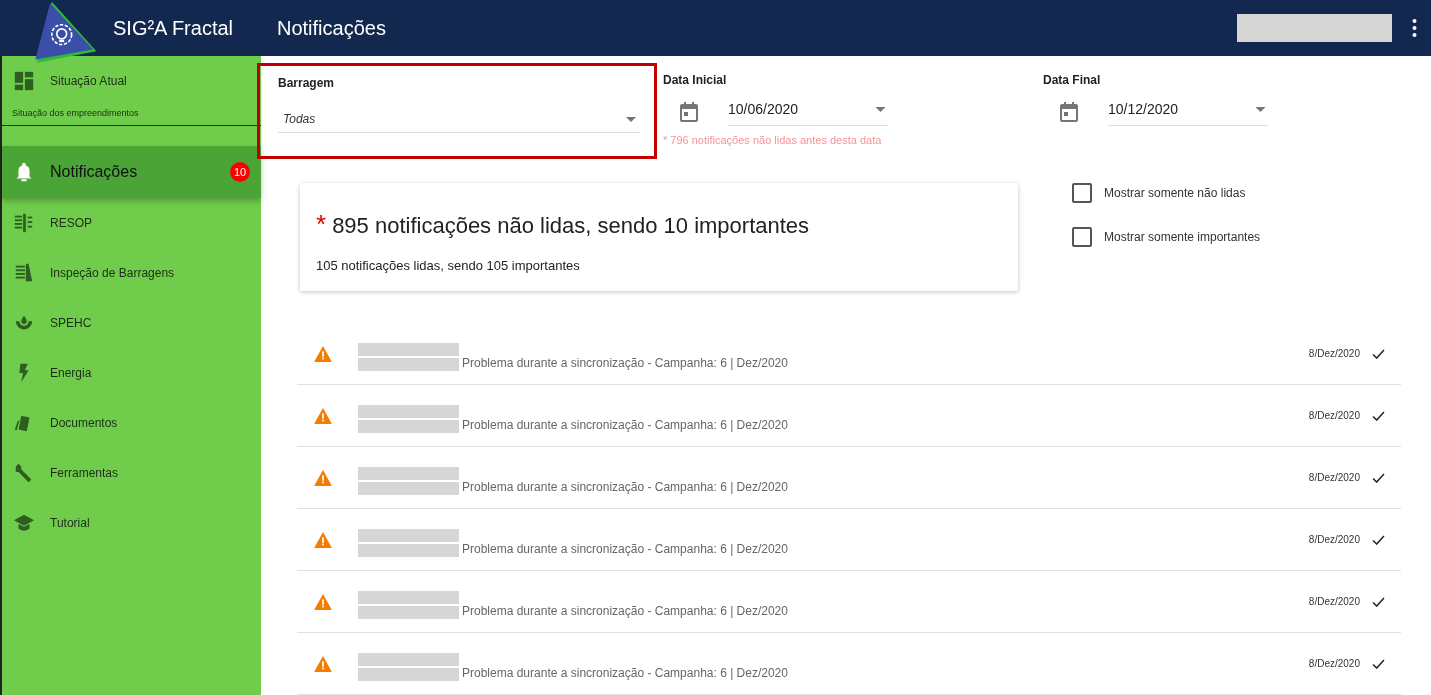 The height and width of the screenshot is (695, 1431). What do you see at coordinates (131, 223) in the screenshot?
I see `sidebar-item: RESOP` at bounding box center [131, 223].